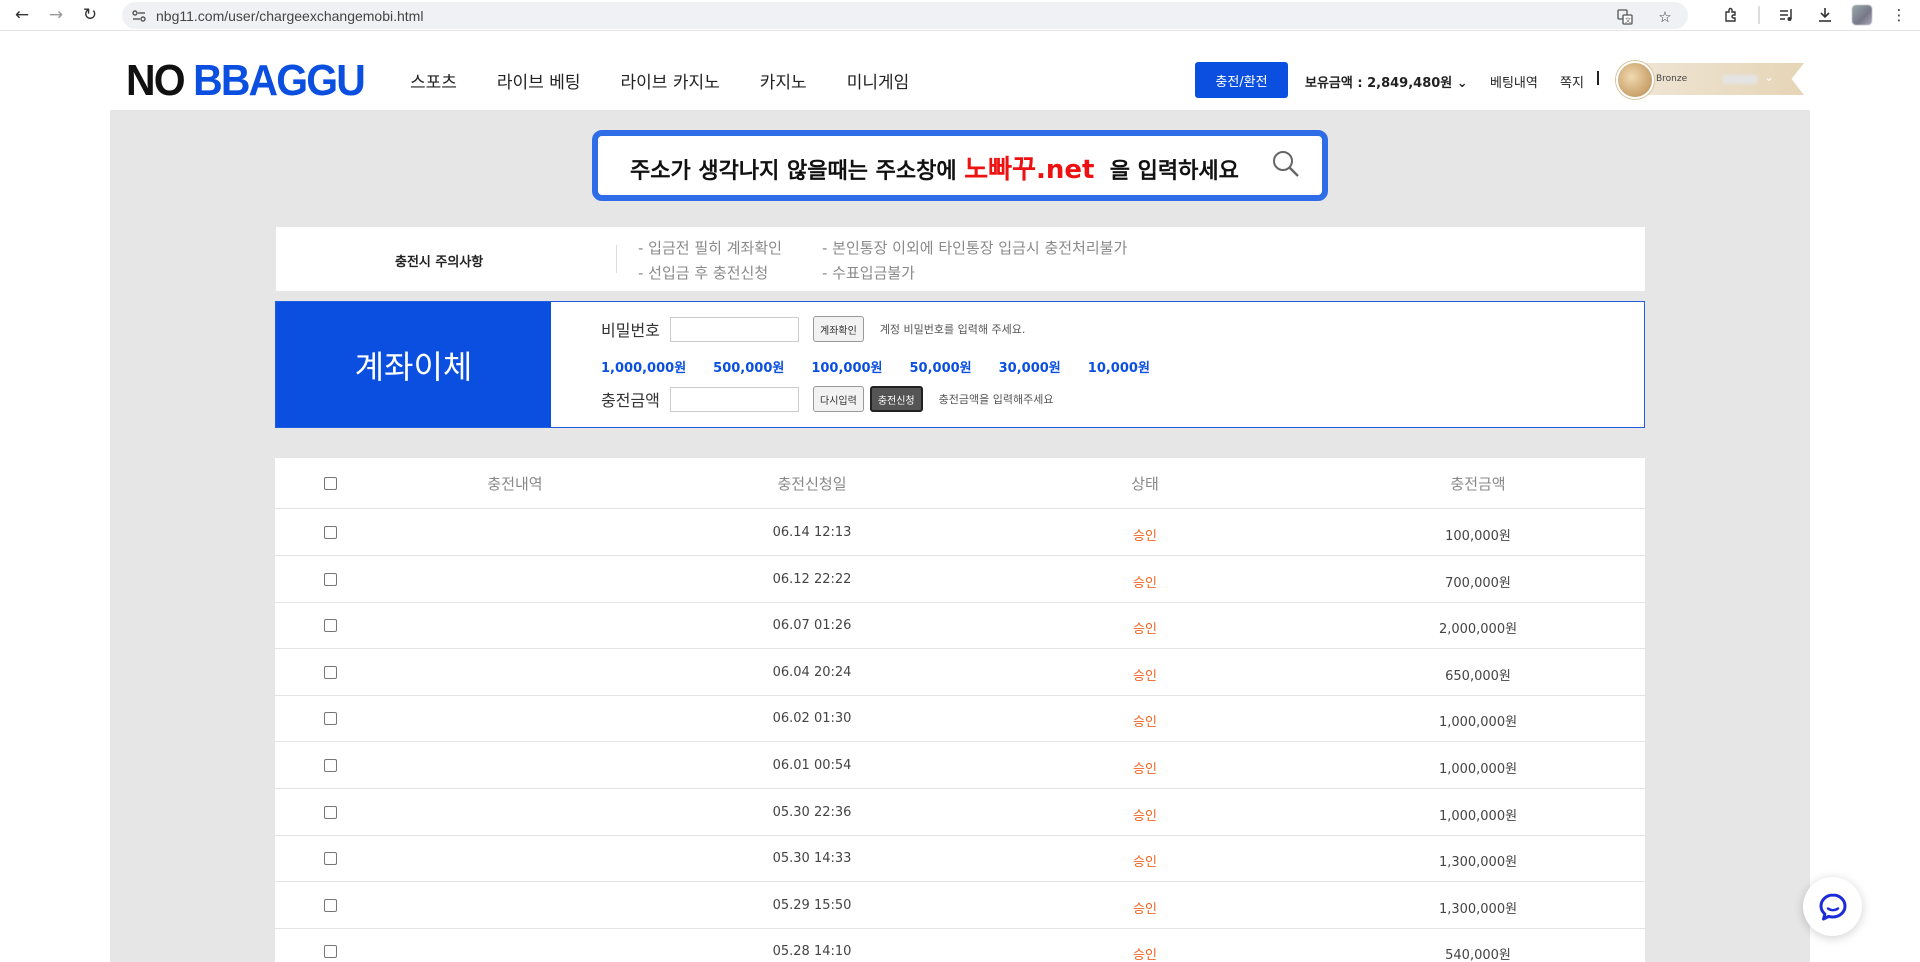  What do you see at coordinates (896, 399) in the screenshot?
I see `charge-submit-button: 충전신청` at bounding box center [896, 399].